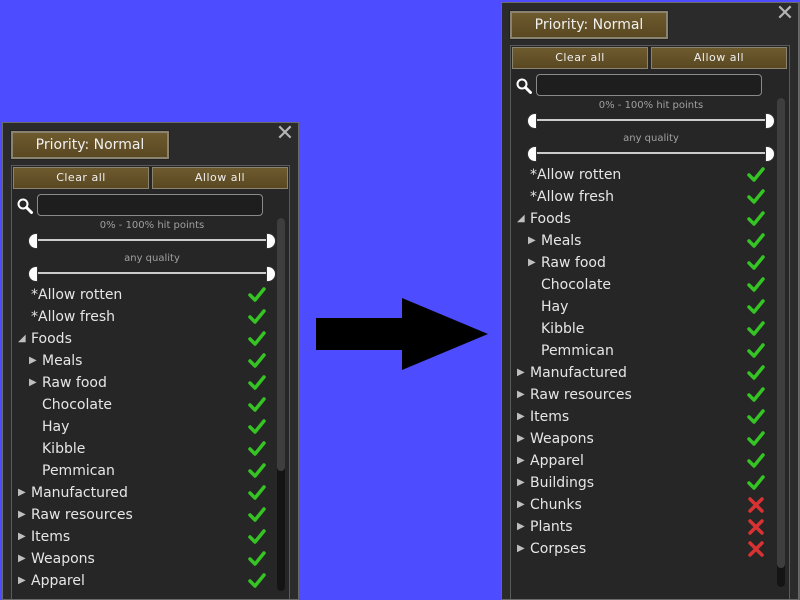 The width and height of the screenshot is (800, 600). What do you see at coordinates (637, 527) in the screenshot?
I see `tree-row: ▶ Plants` at bounding box center [637, 527].